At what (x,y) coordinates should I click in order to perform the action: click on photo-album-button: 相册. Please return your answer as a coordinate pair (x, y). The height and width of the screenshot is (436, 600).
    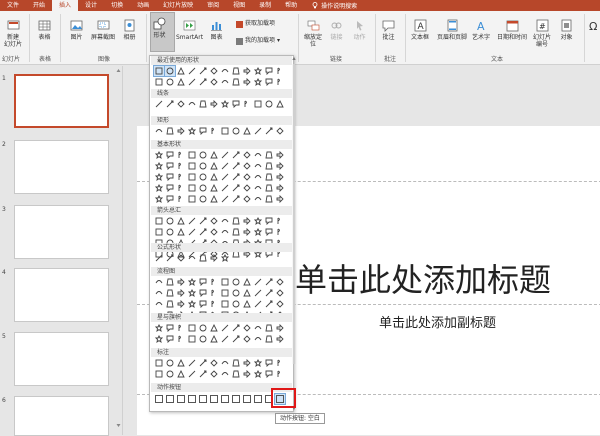
    Looking at the image, I should click on (129, 30).